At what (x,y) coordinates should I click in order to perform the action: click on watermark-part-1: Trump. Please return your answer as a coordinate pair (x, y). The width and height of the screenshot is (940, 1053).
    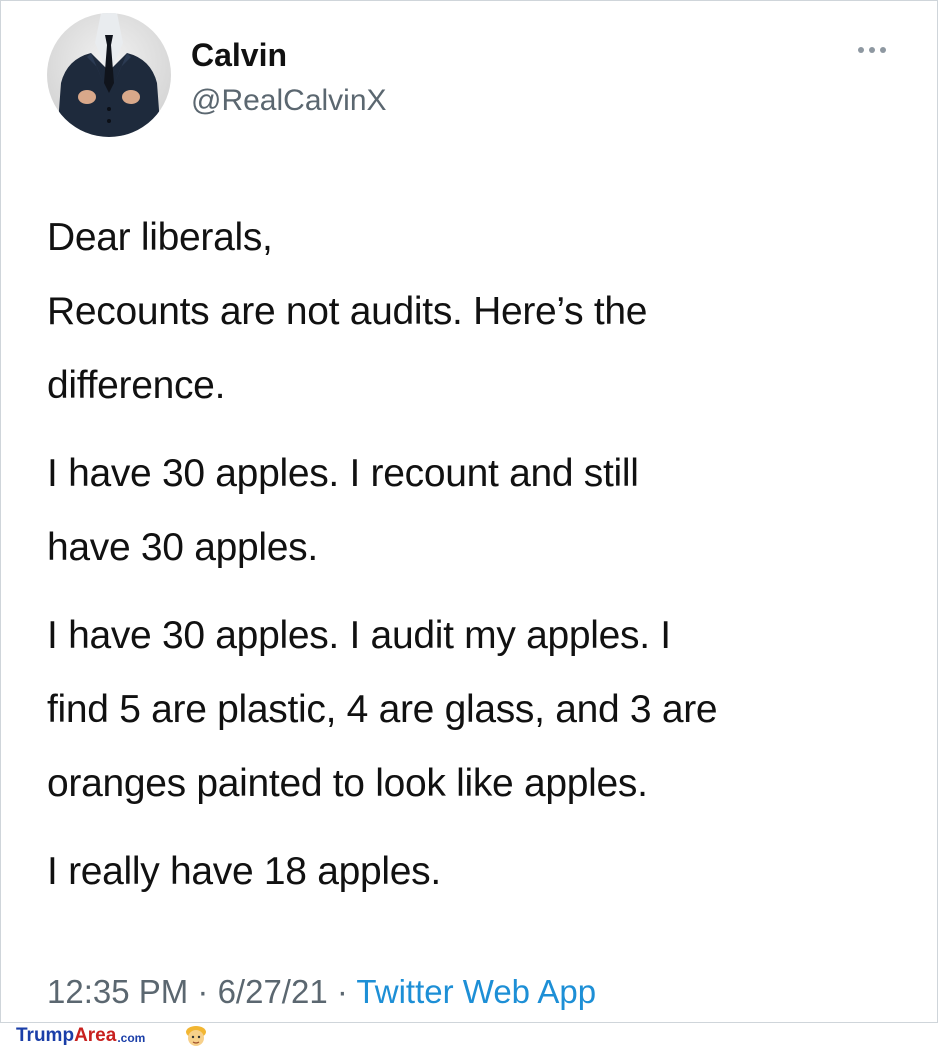
    Looking at the image, I should click on (45, 1035).